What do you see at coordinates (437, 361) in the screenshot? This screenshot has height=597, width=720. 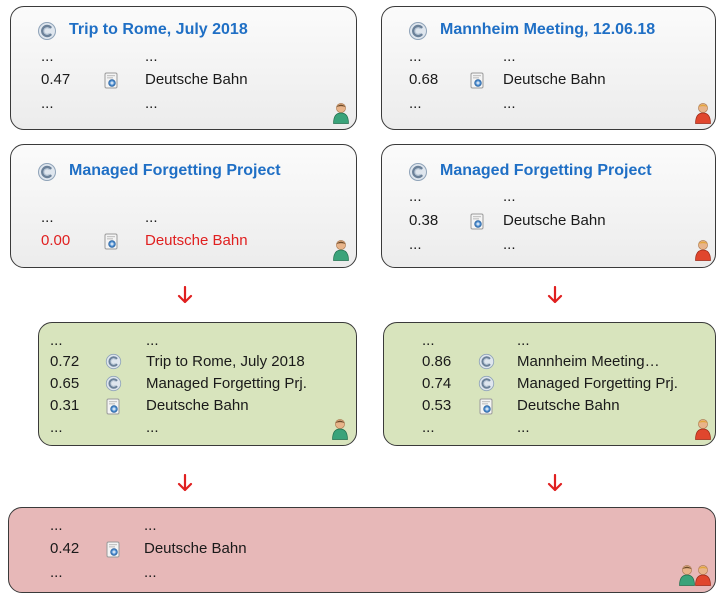 I see `score: 0.86` at bounding box center [437, 361].